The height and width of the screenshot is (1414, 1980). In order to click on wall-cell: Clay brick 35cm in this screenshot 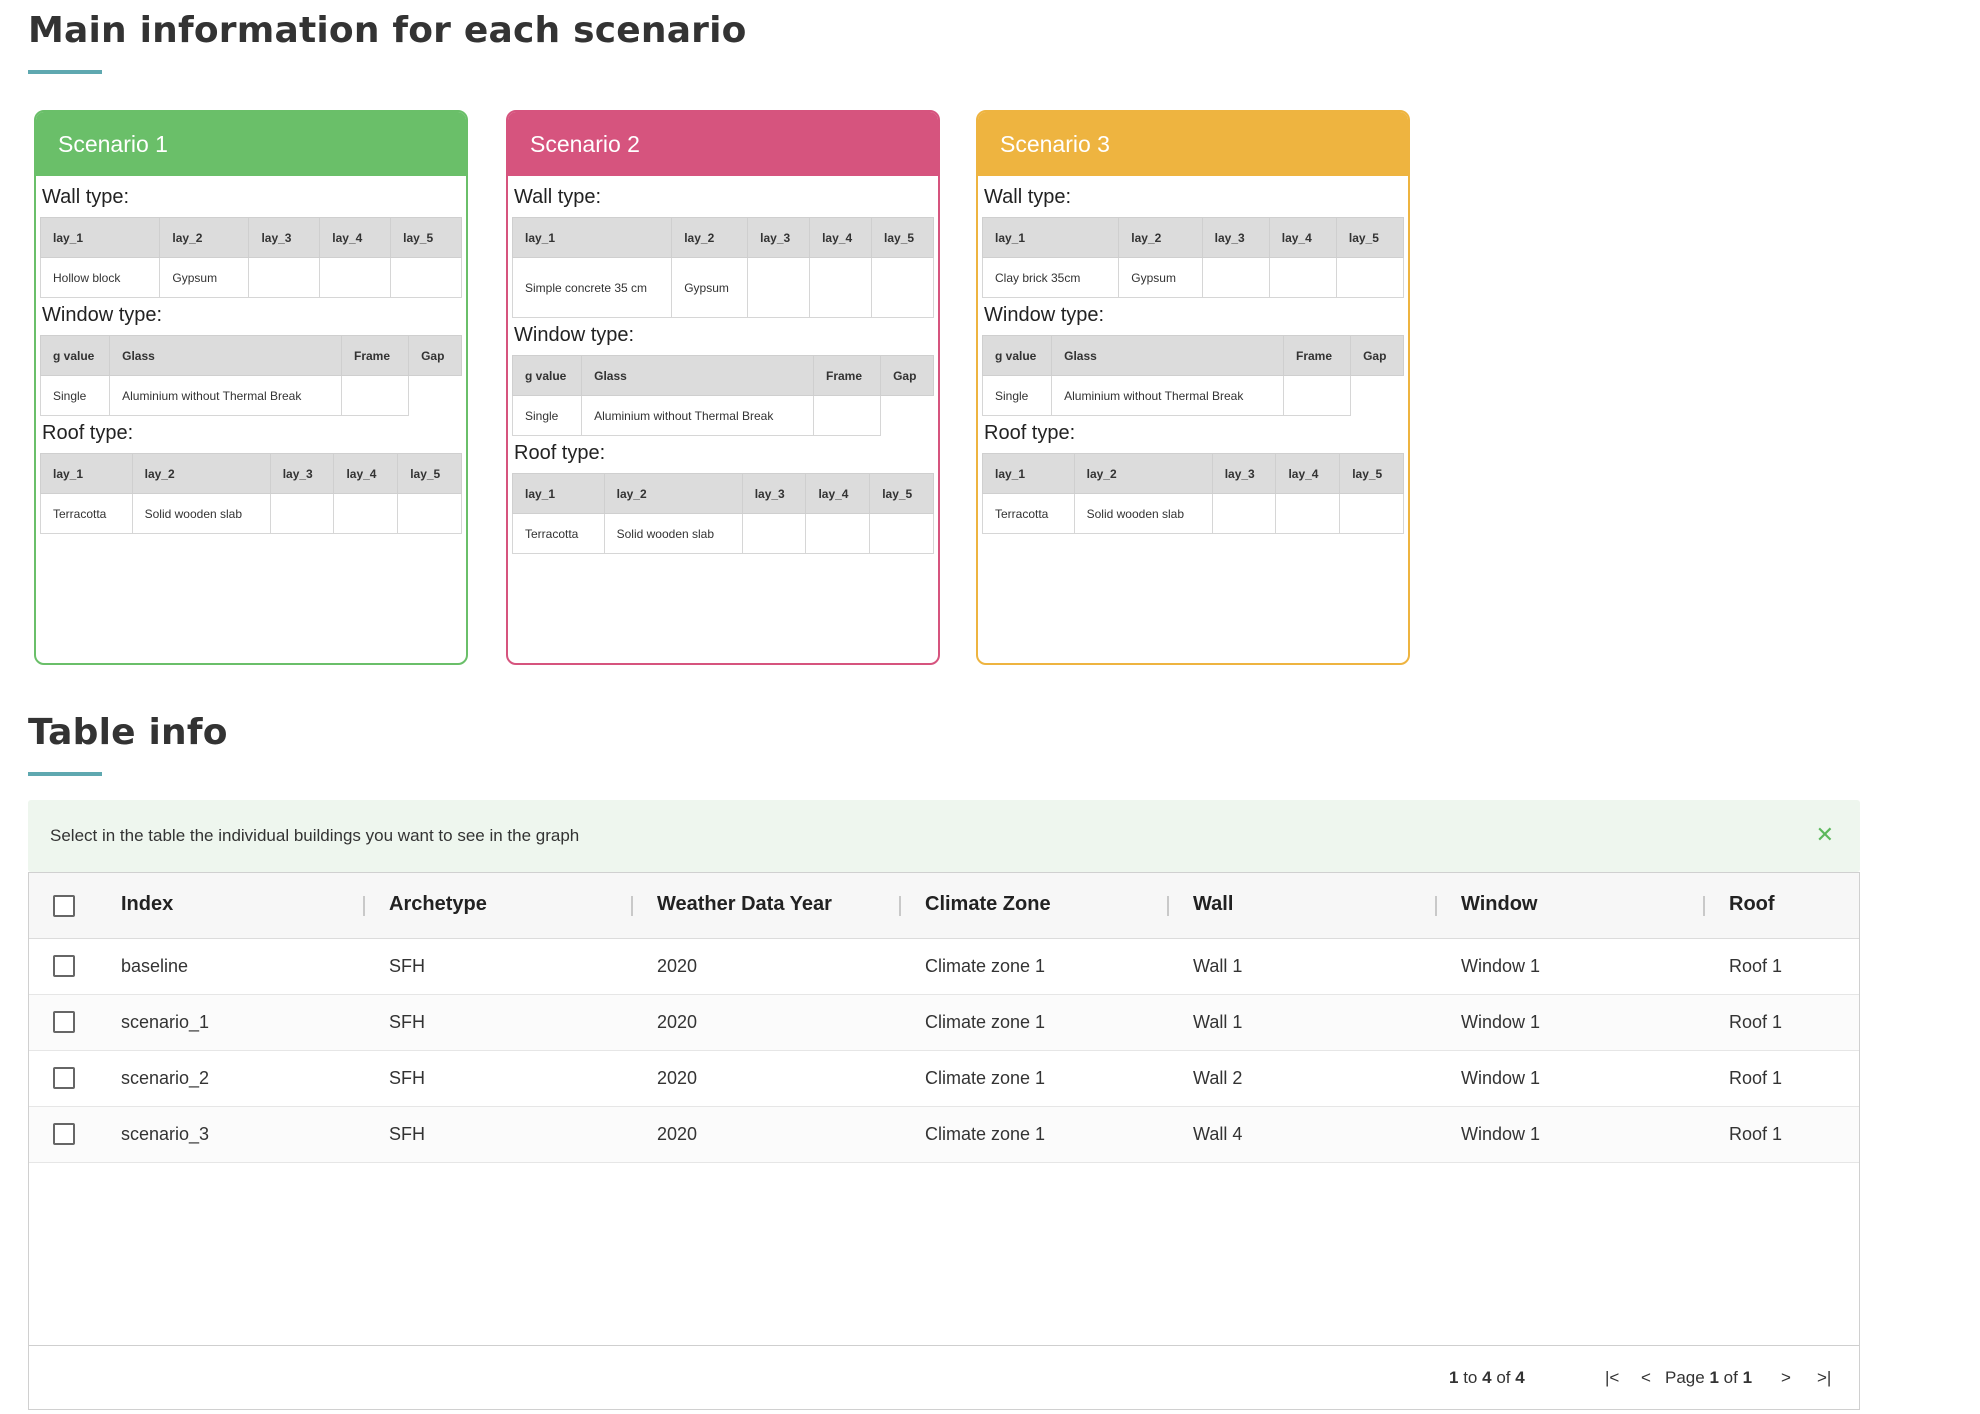, I will do `click(1050, 277)`.